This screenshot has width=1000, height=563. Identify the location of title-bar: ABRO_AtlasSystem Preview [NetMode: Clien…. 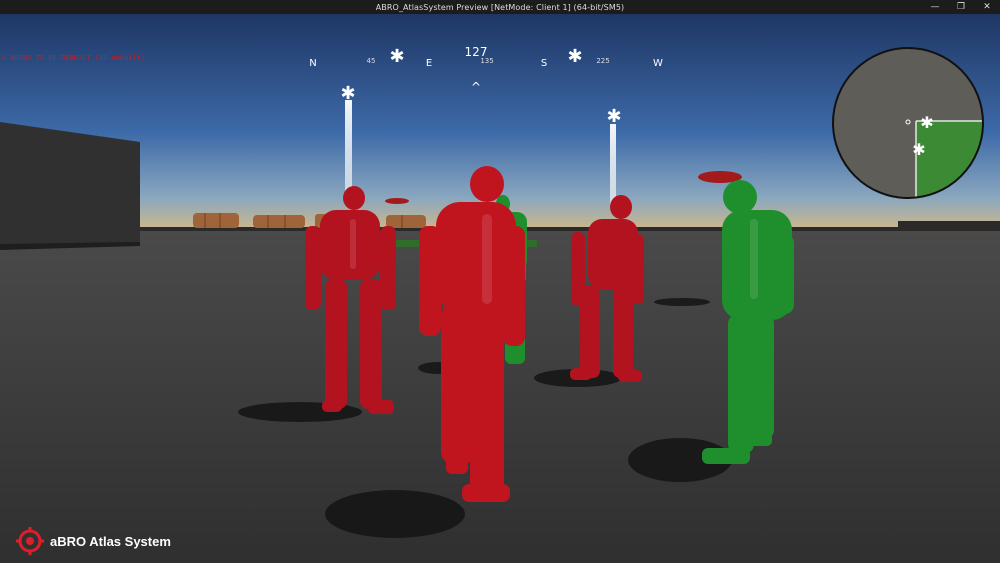
(500, 7).